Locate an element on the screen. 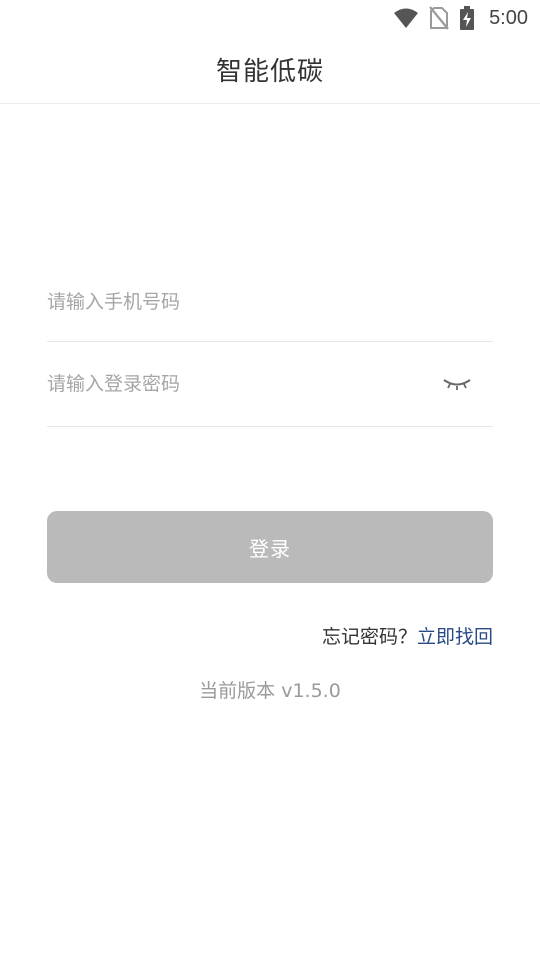  title-bar: 智能低碳 is located at coordinates (270, 70).